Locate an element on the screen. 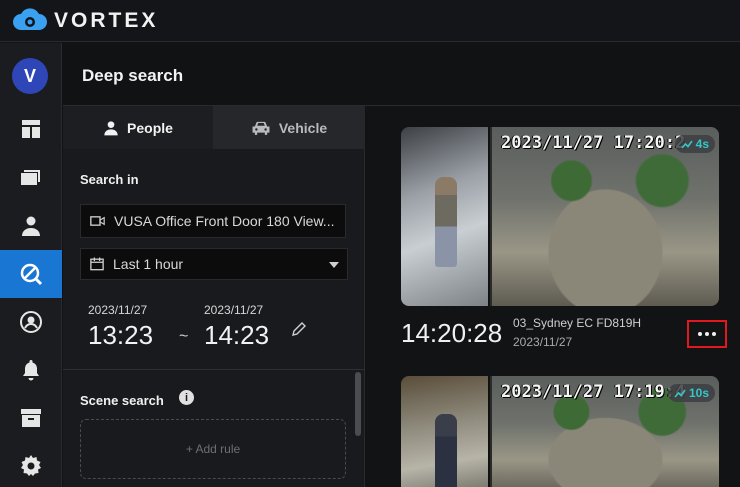 This screenshot has height=487, width=740. end-date: 2023/11/27 is located at coordinates (233, 310).